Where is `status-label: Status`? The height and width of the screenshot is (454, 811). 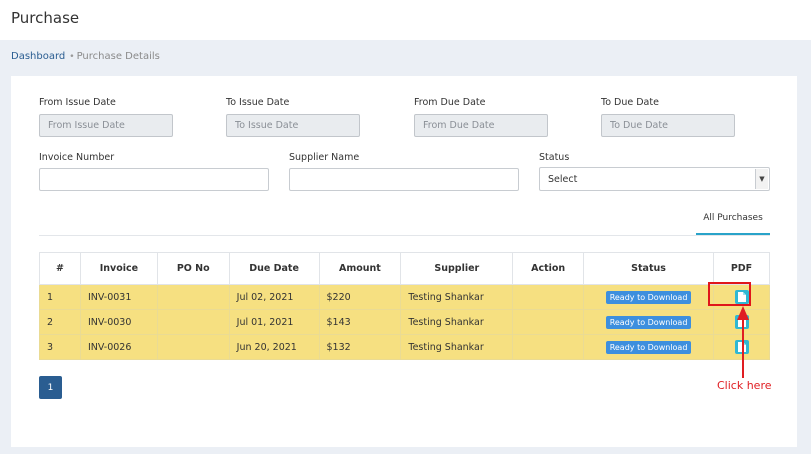
status-label: Status is located at coordinates (554, 157).